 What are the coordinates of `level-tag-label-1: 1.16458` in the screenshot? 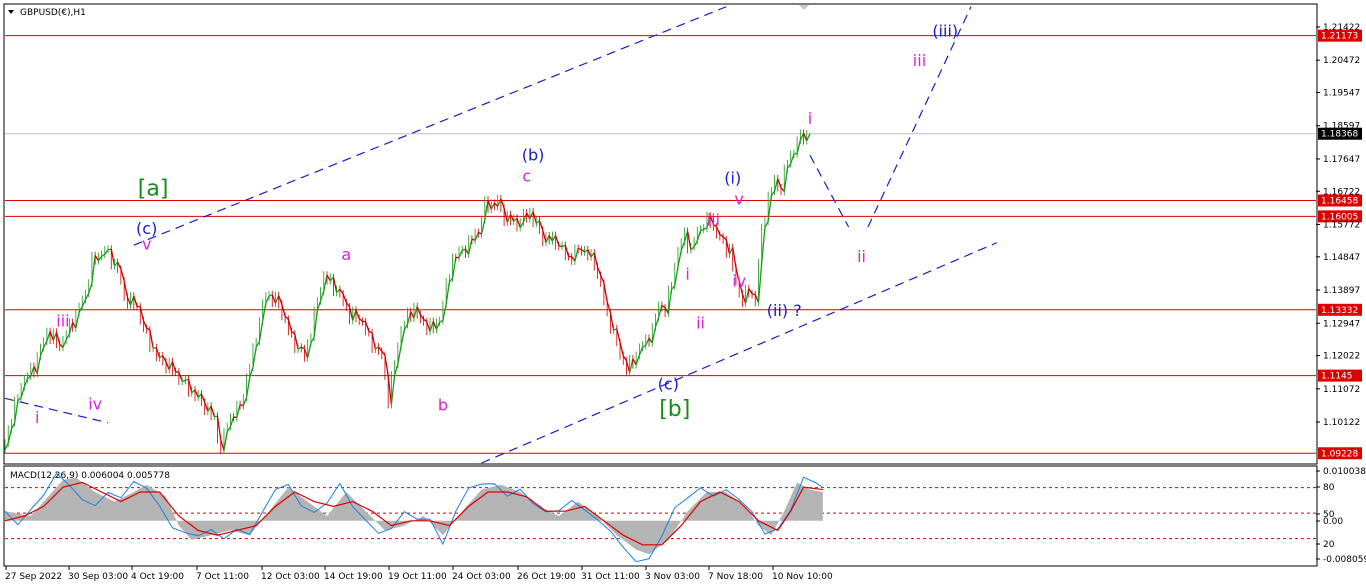 It's located at (1339, 202).